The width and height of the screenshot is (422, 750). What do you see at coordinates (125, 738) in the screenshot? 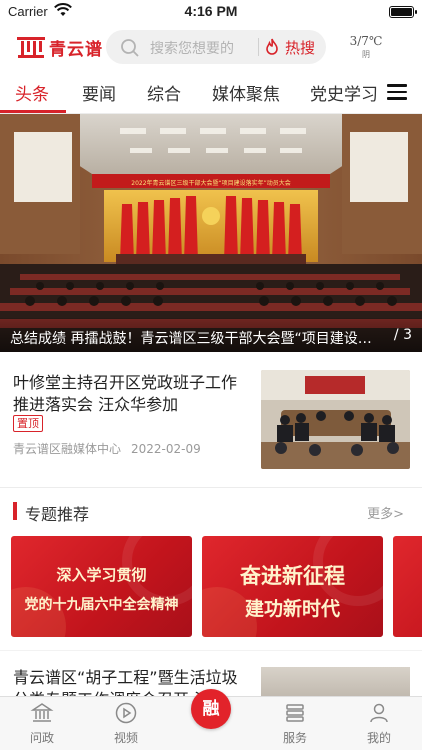
I see `nav-label: 视频` at bounding box center [125, 738].